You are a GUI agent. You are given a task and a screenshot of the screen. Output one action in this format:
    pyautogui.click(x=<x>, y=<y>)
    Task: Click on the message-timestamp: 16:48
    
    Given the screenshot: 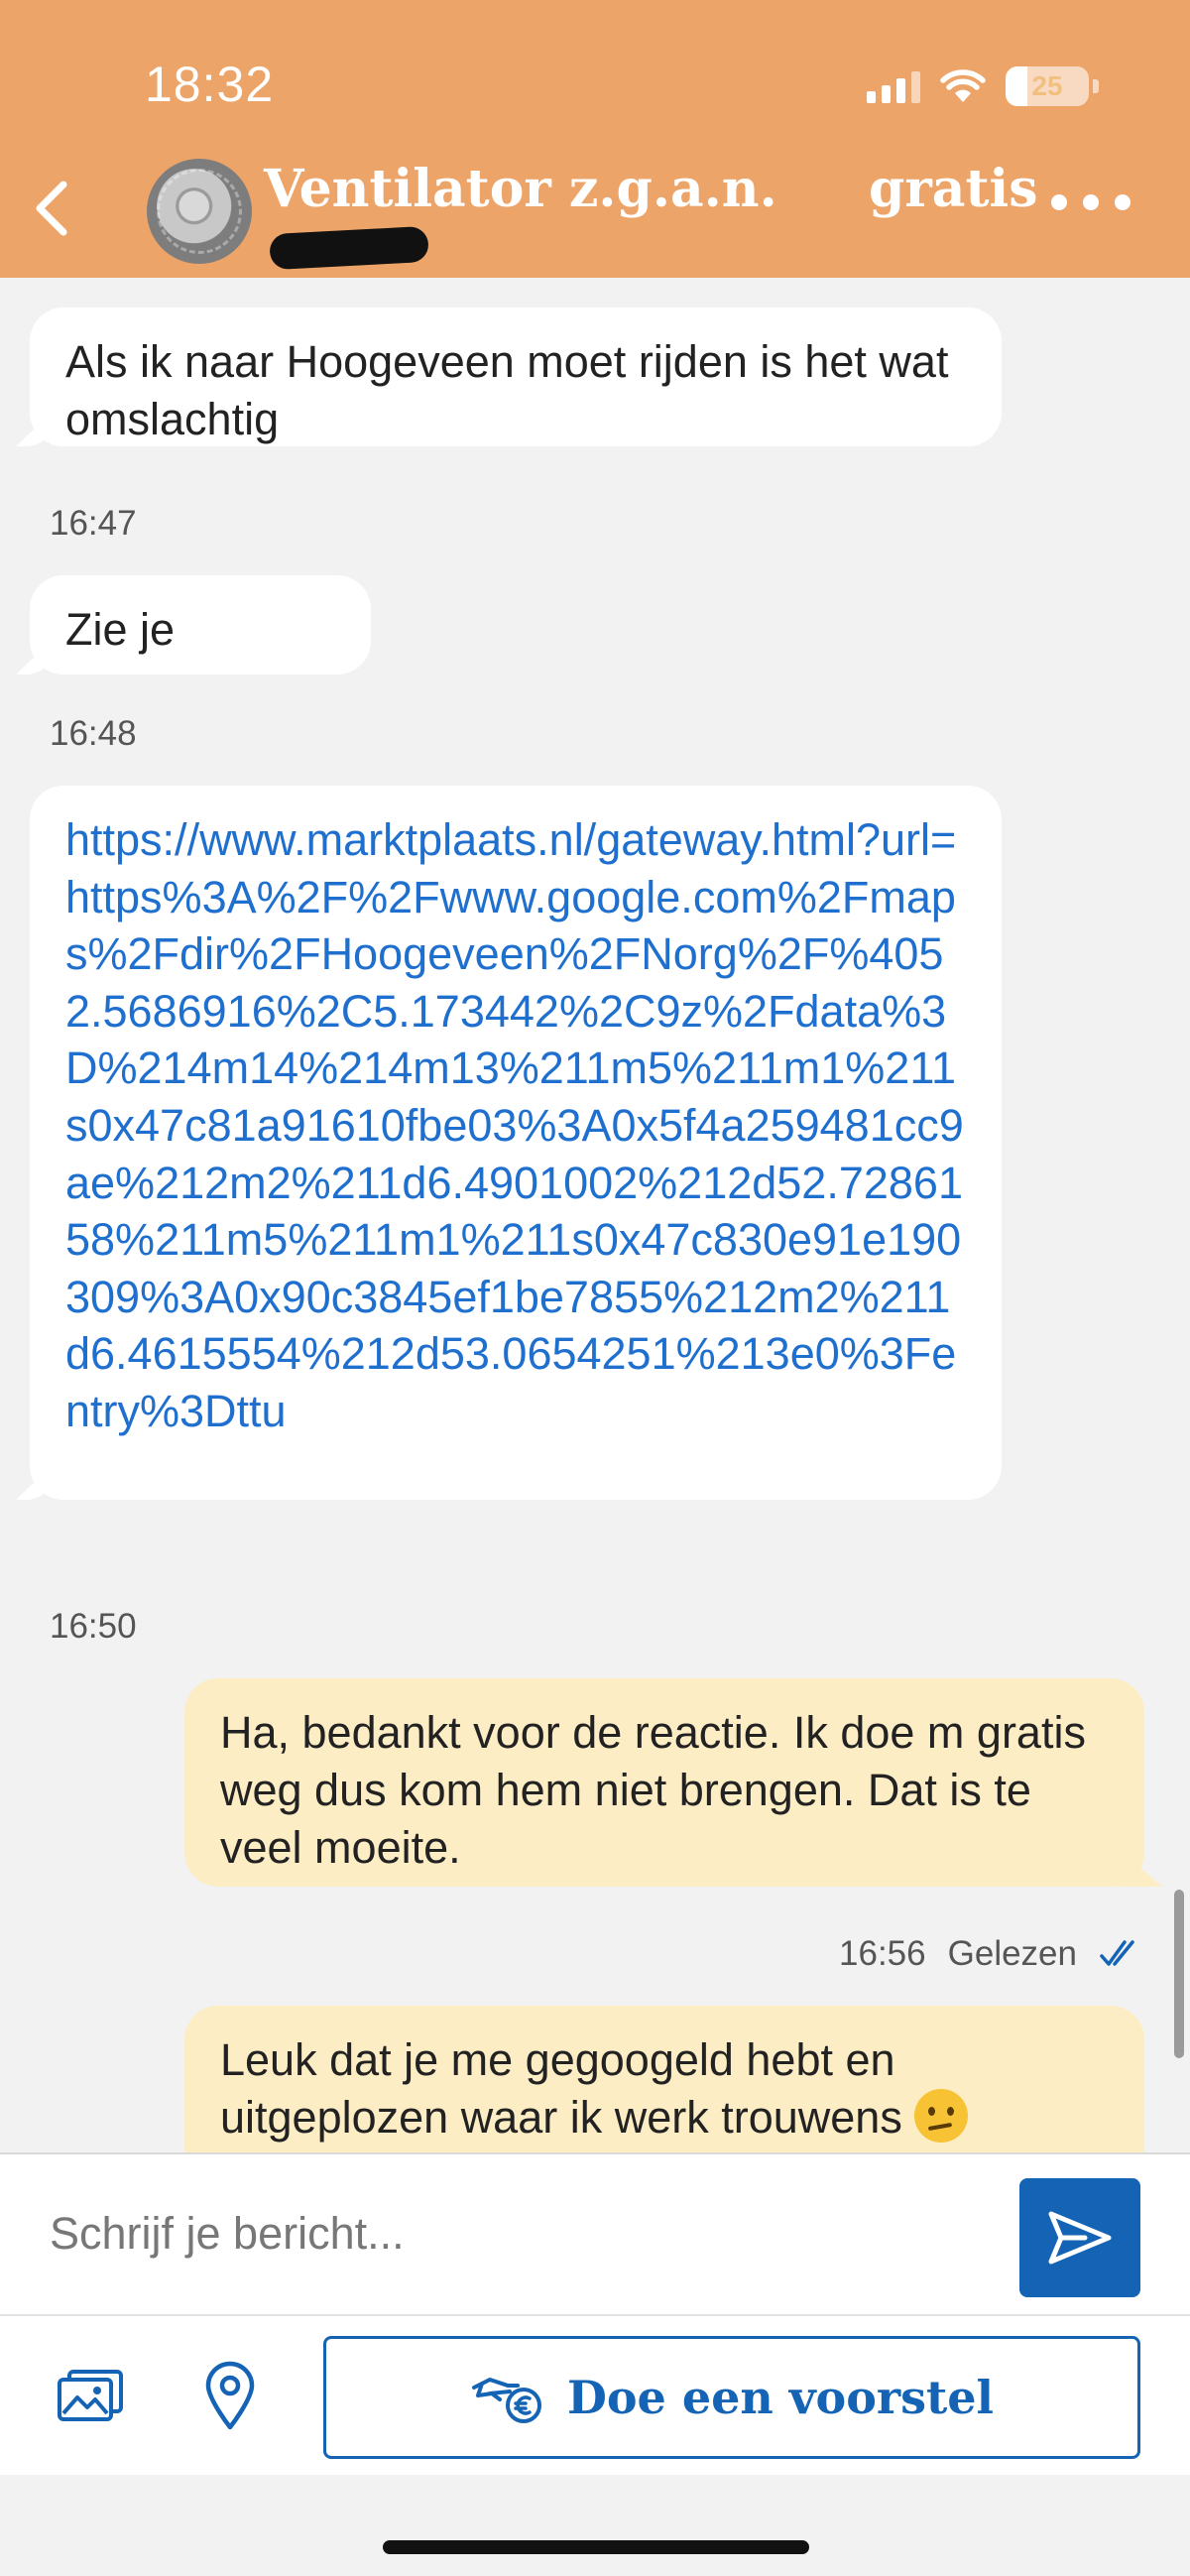 What is the action you would take?
    pyautogui.click(x=93, y=733)
    